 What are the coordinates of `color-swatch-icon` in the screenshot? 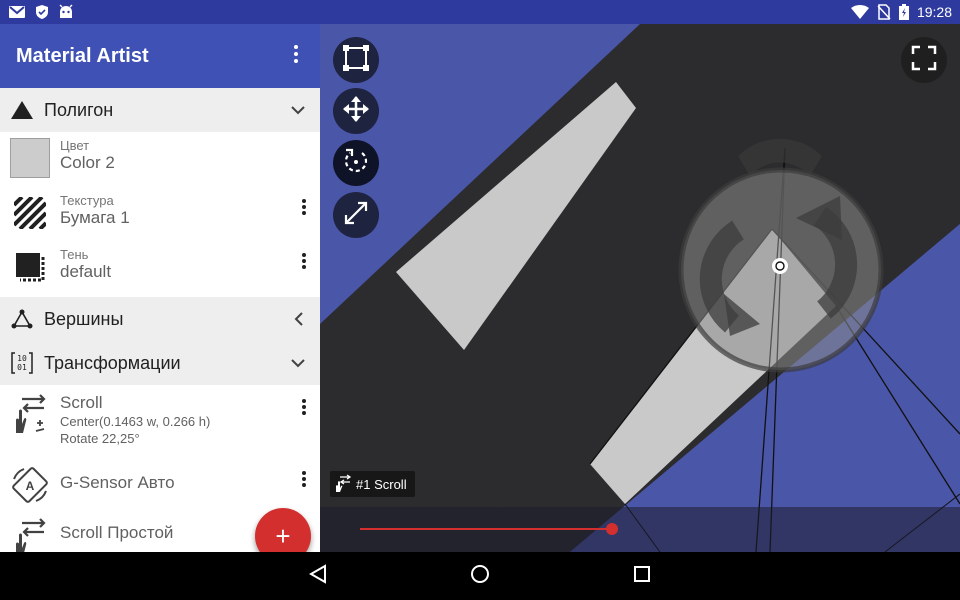 It's located at (30, 158).